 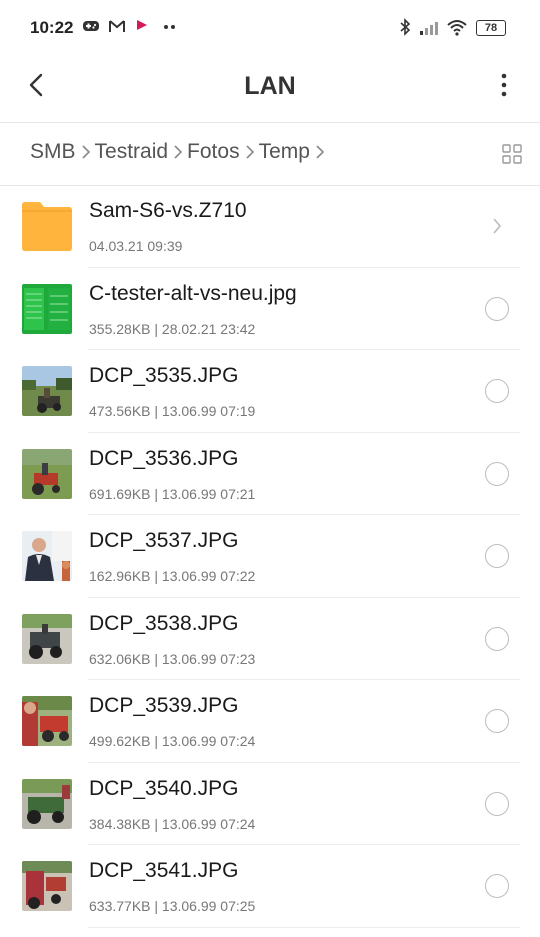 What do you see at coordinates (284, 152) in the screenshot?
I see `breadcrumb-item-temp: Temp` at bounding box center [284, 152].